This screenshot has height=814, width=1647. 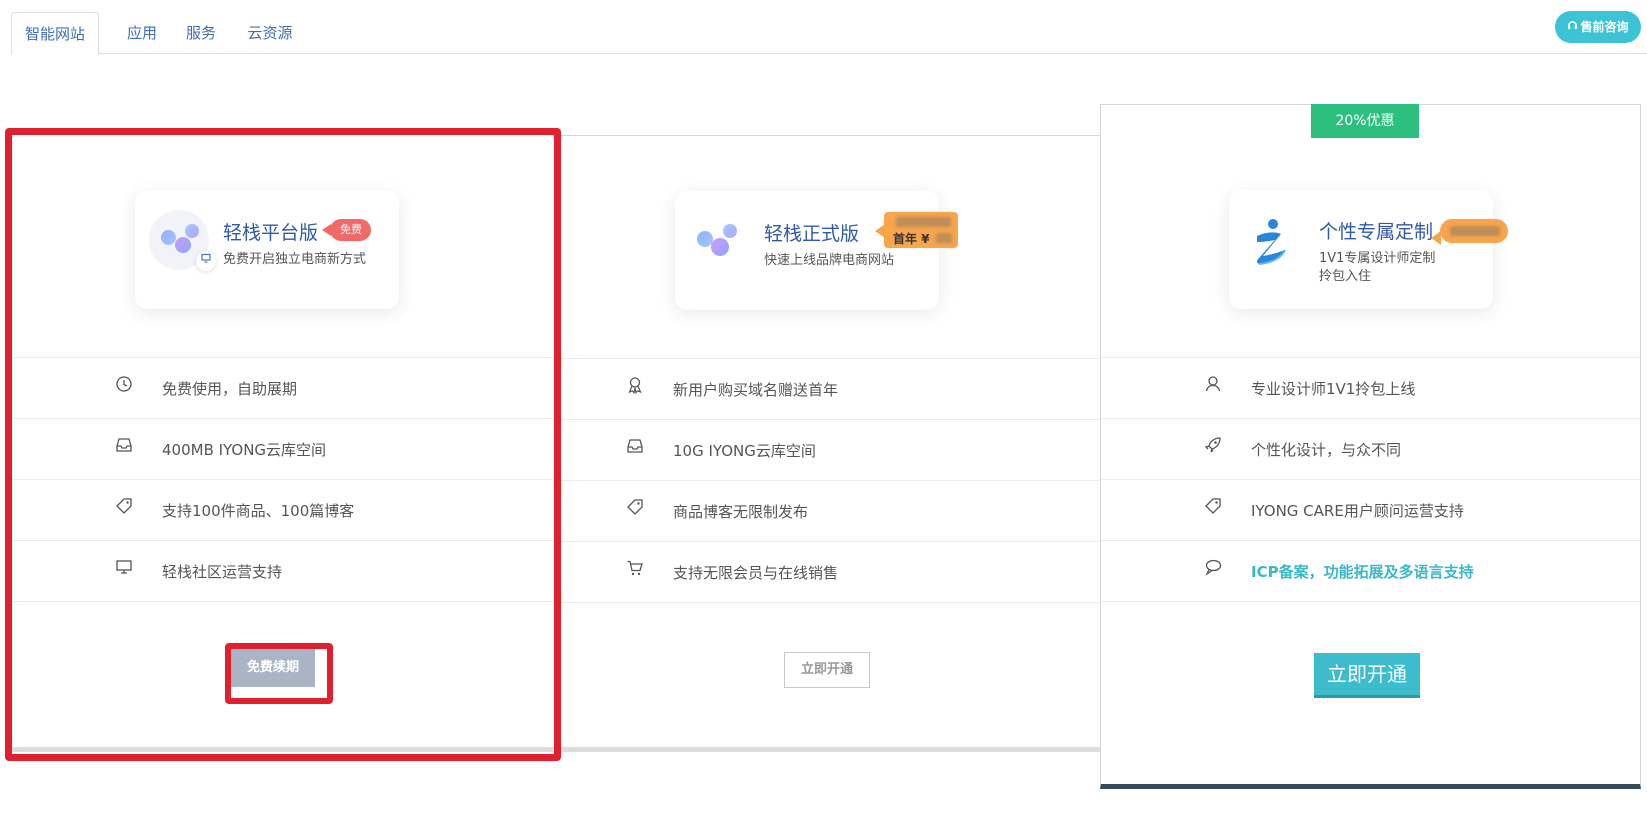 I want to click on feature-text: IYONG CARE用户顾问运营支持, so click(x=1357, y=511).